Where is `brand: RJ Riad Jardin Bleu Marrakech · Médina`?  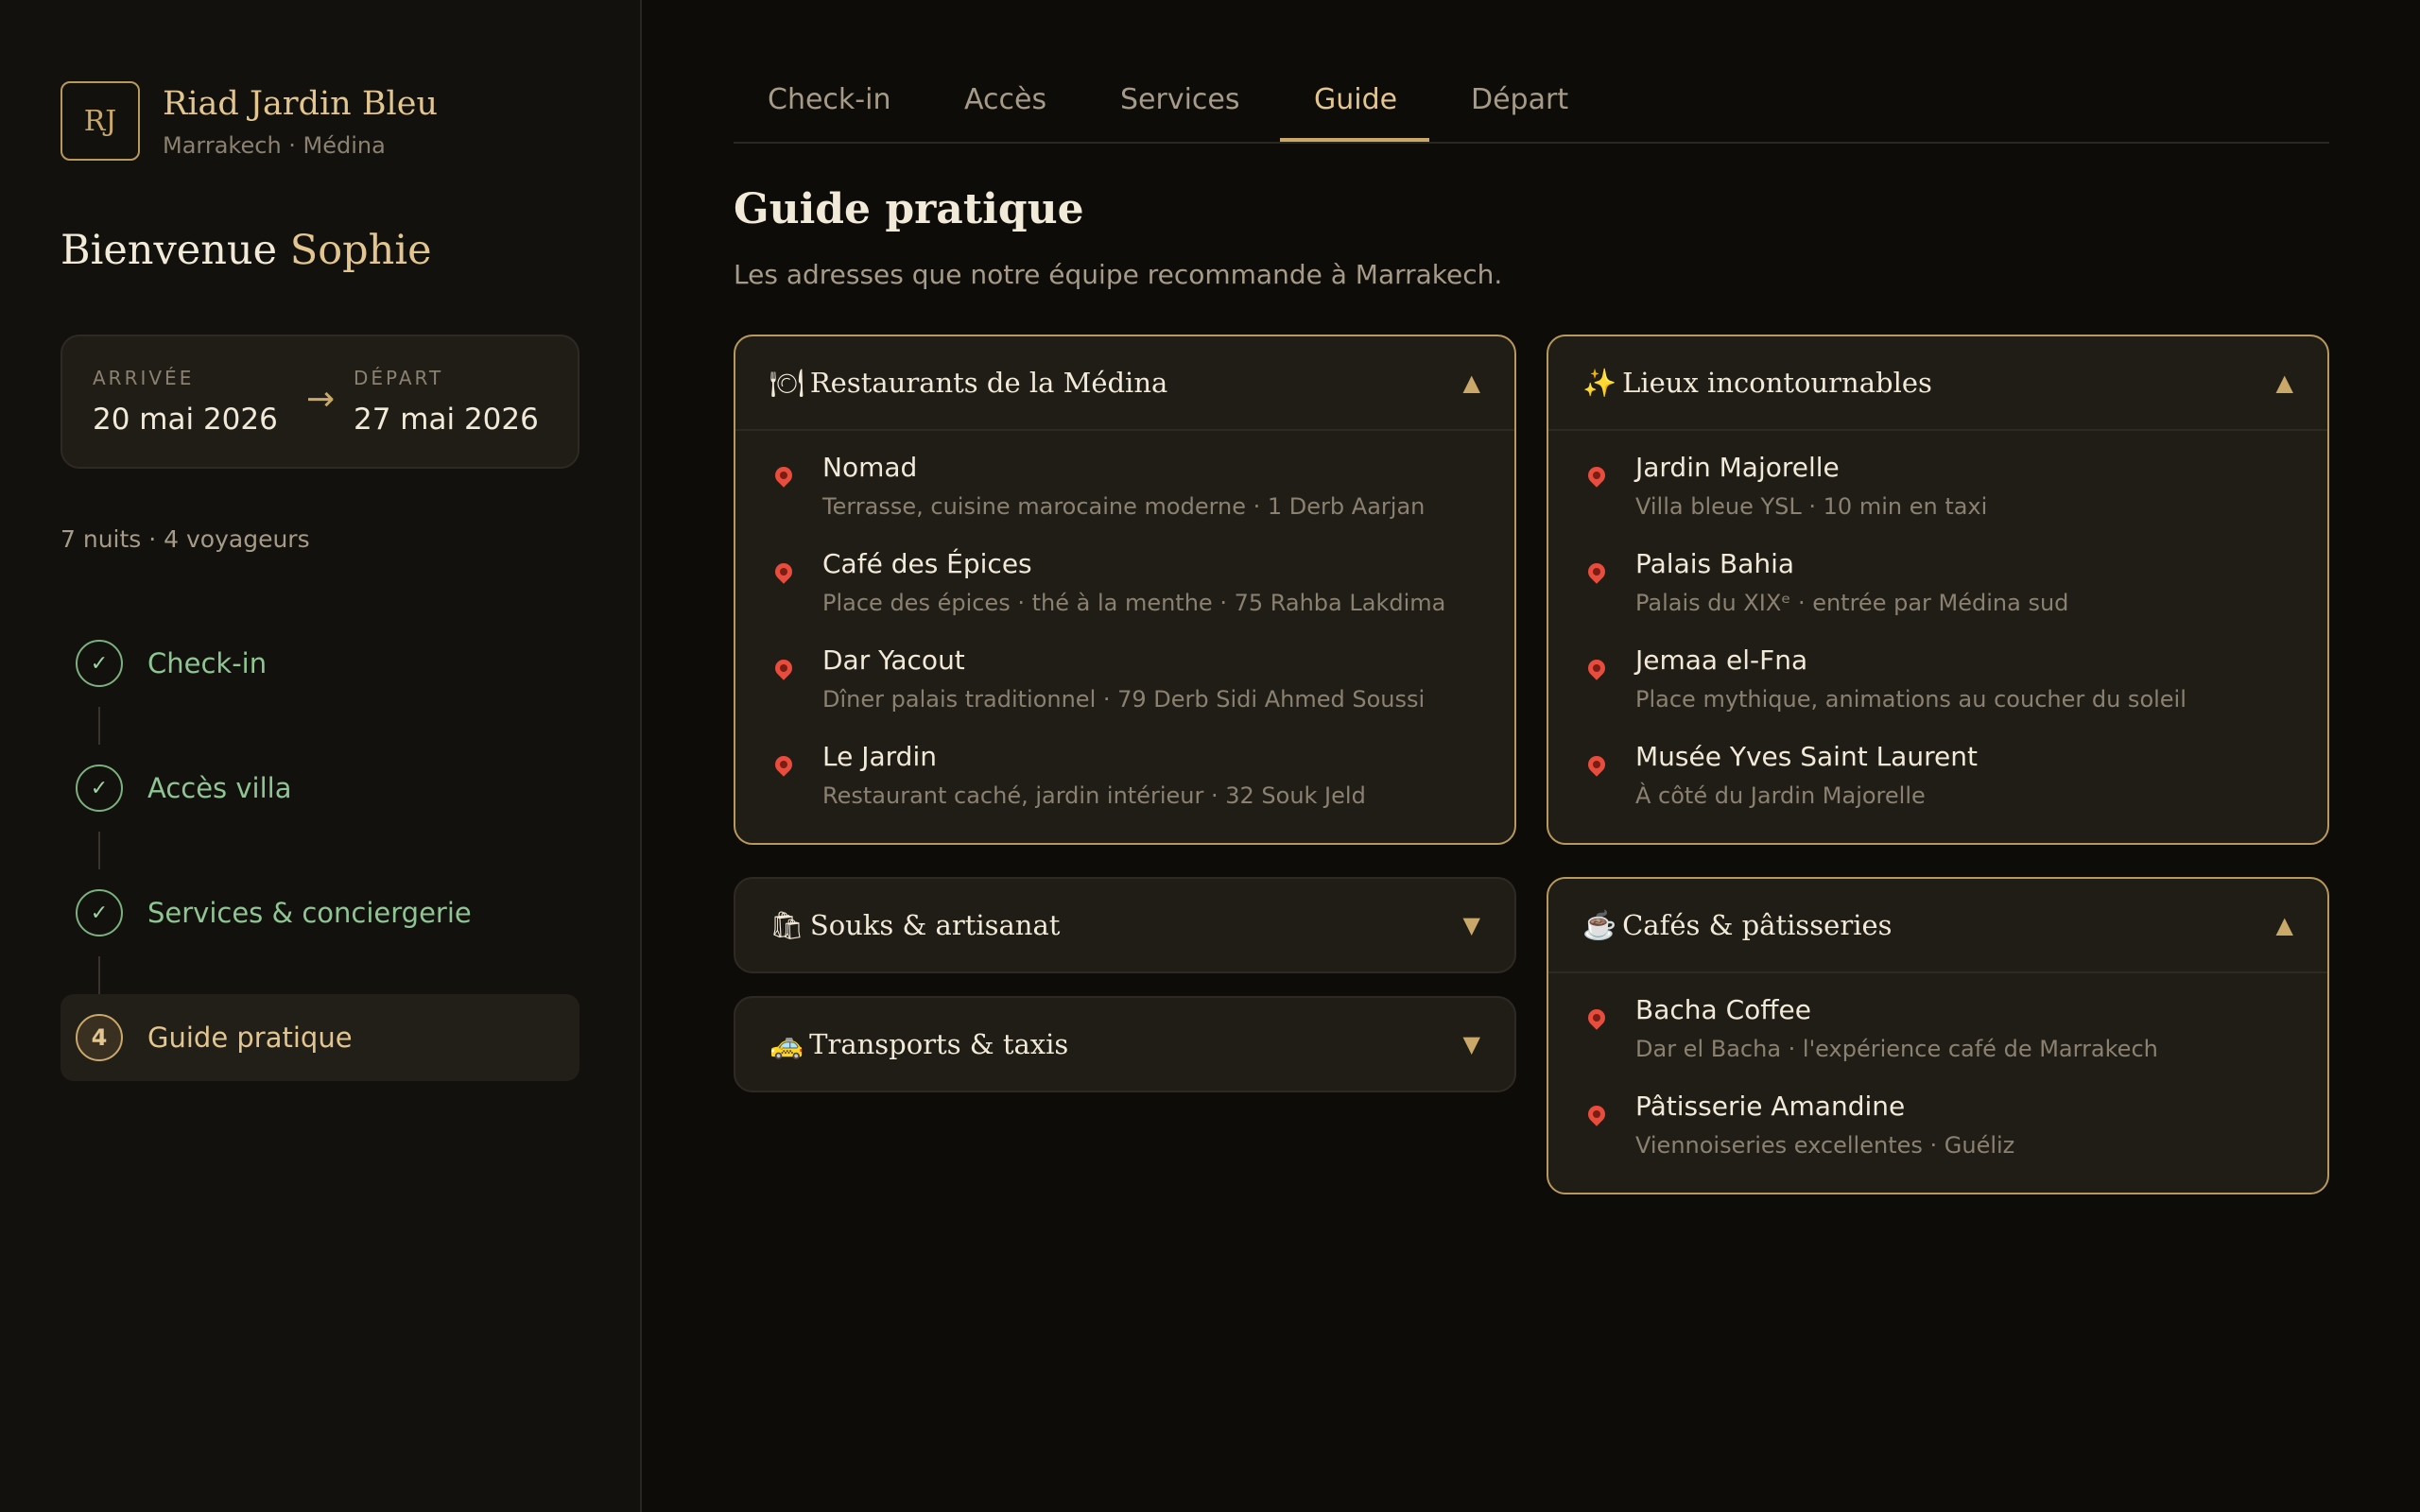 brand: RJ Riad Jardin Bleu Marrakech · Médina is located at coordinates (249, 121).